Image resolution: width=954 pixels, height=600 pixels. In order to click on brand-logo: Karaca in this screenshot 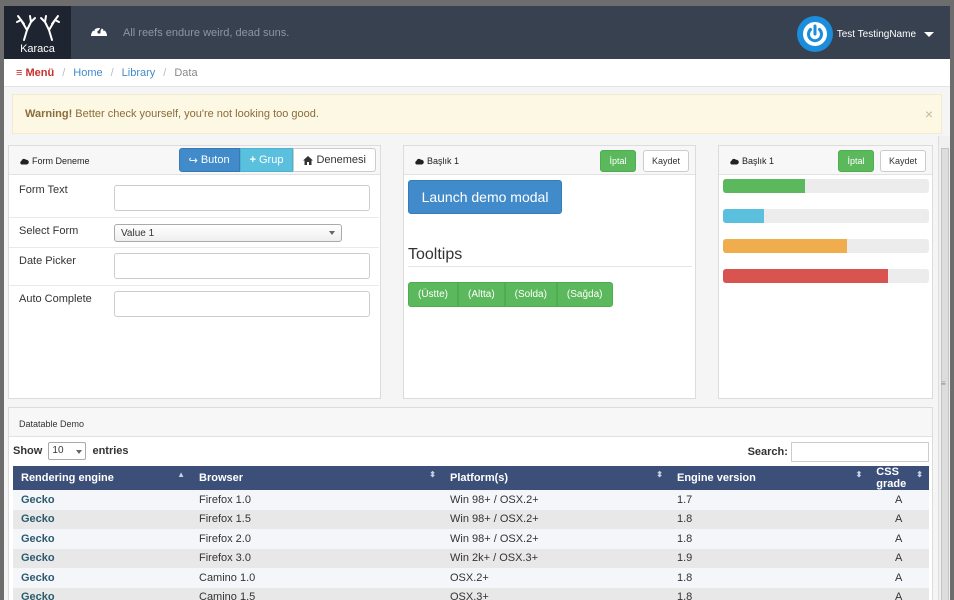, I will do `click(37, 32)`.